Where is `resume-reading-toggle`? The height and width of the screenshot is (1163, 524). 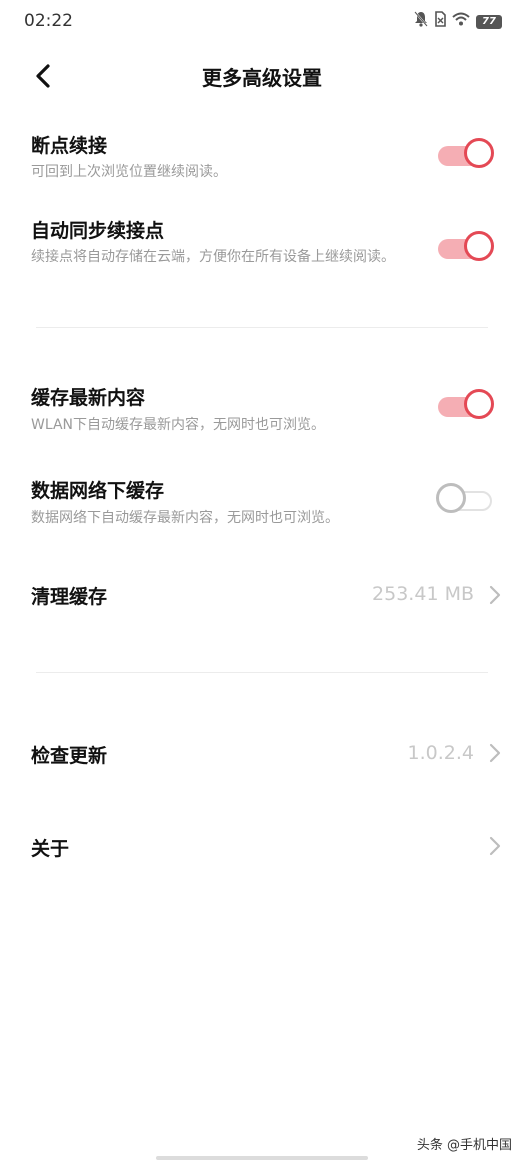 resume-reading-toggle is located at coordinates (465, 156).